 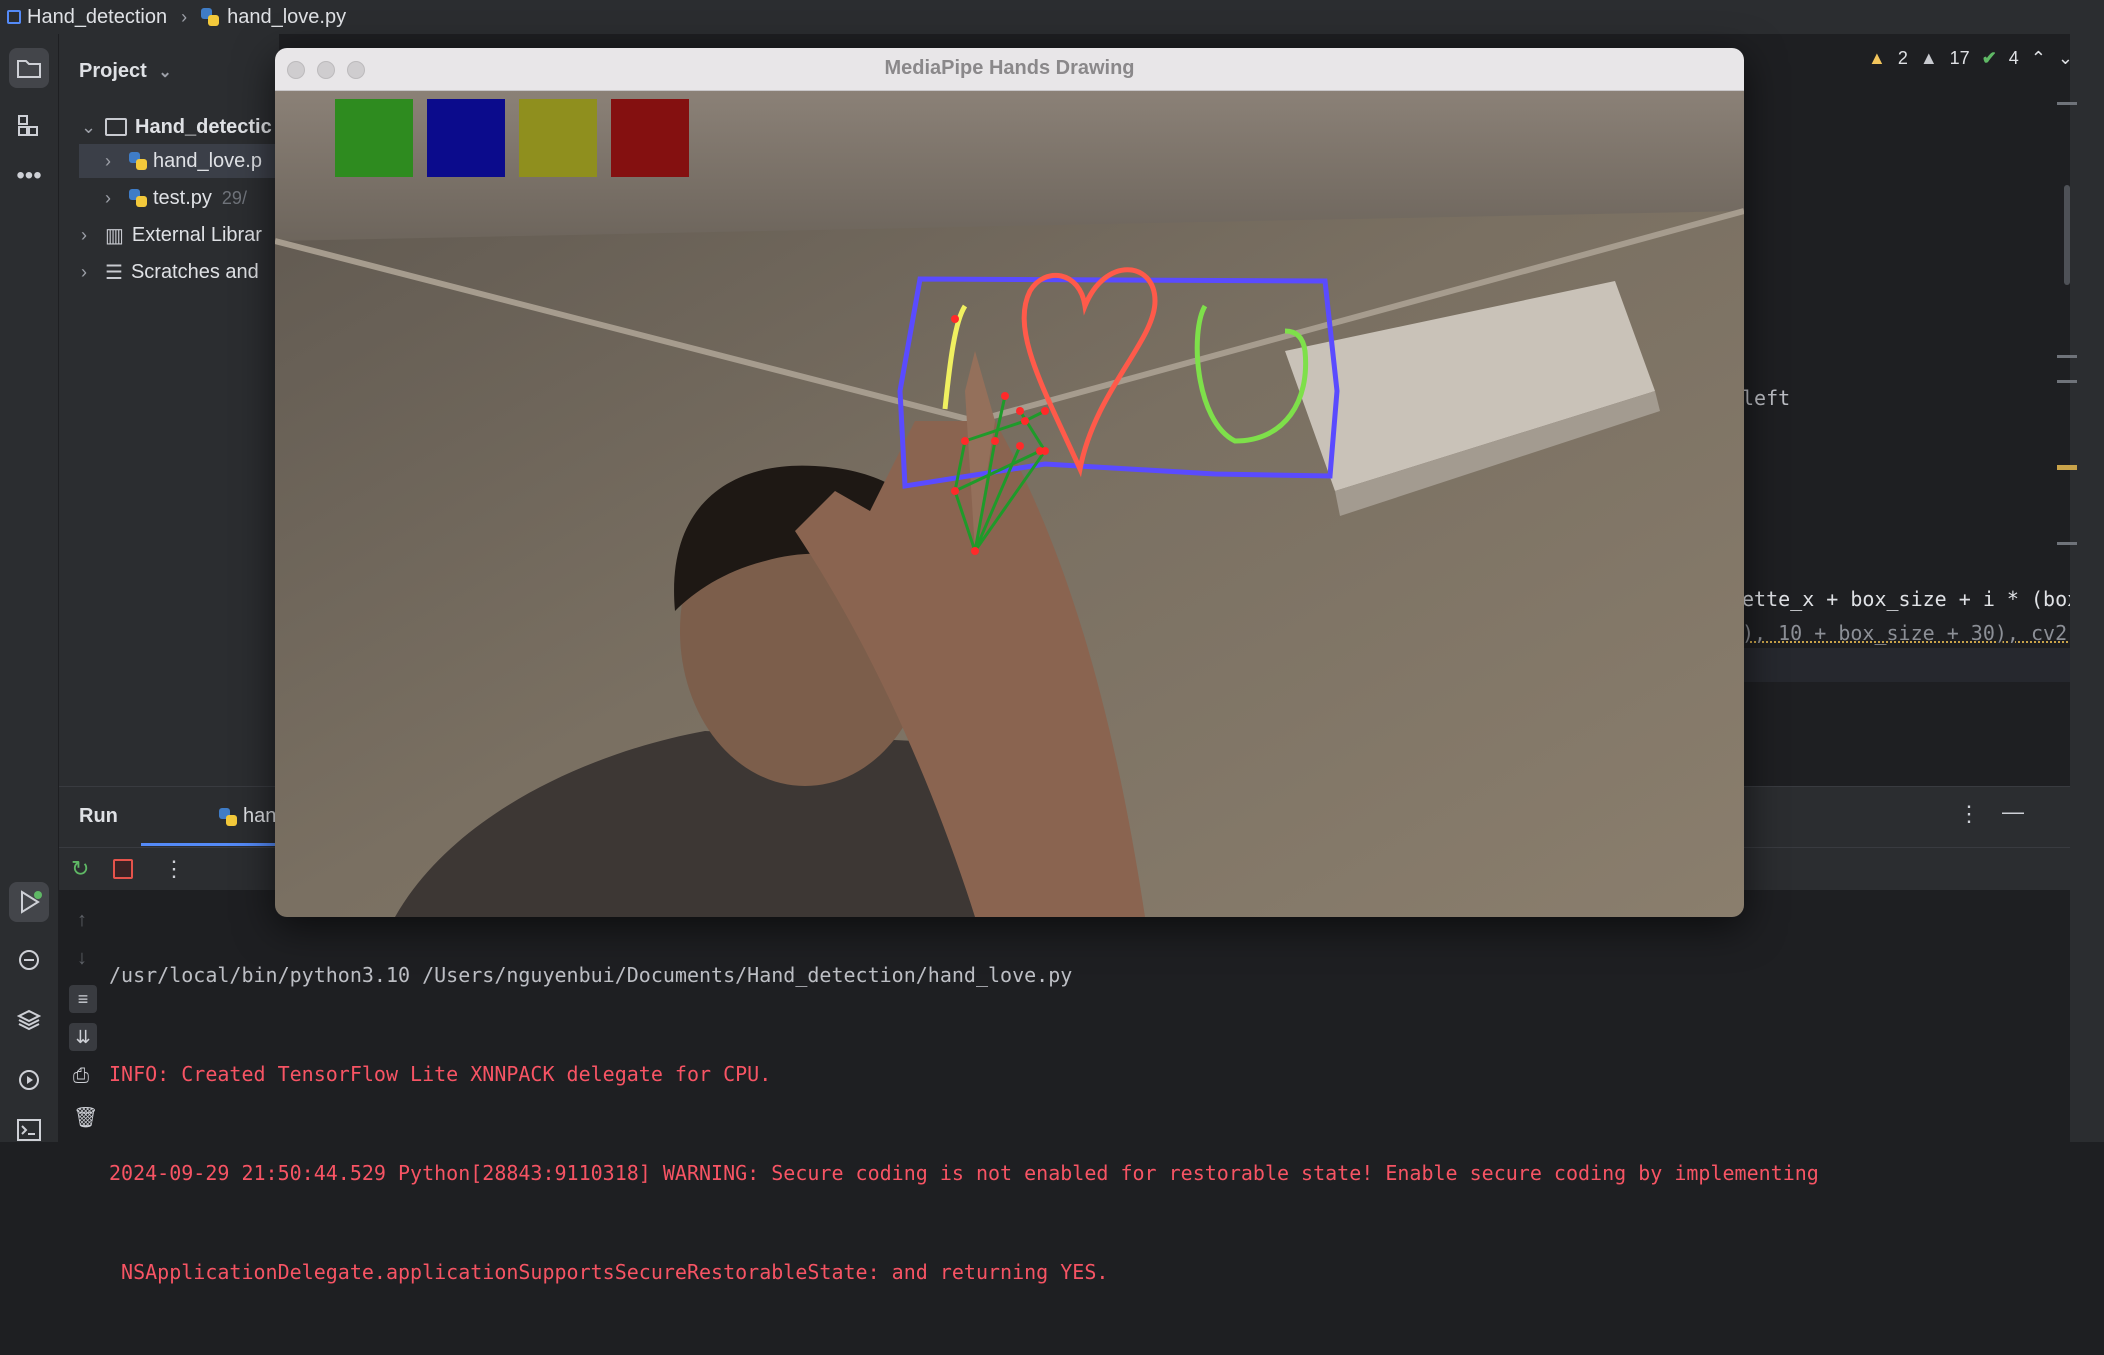 What do you see at coordinates (123, 869) in the screenshot?
I see `stop-icon` at bounding box center [123, 869].